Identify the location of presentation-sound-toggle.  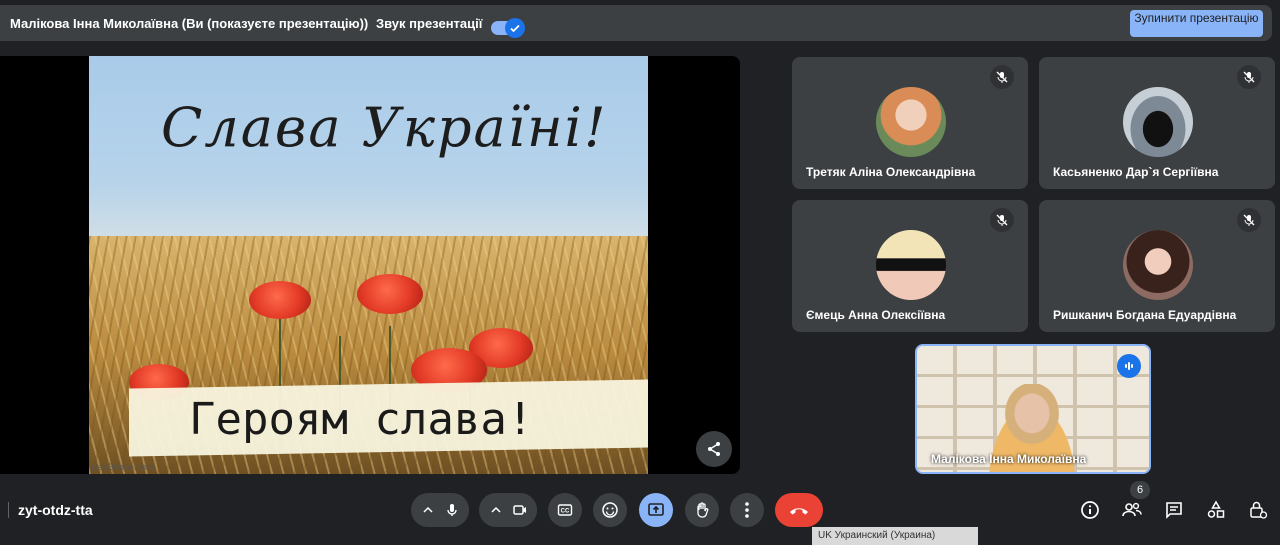
(508, 28).